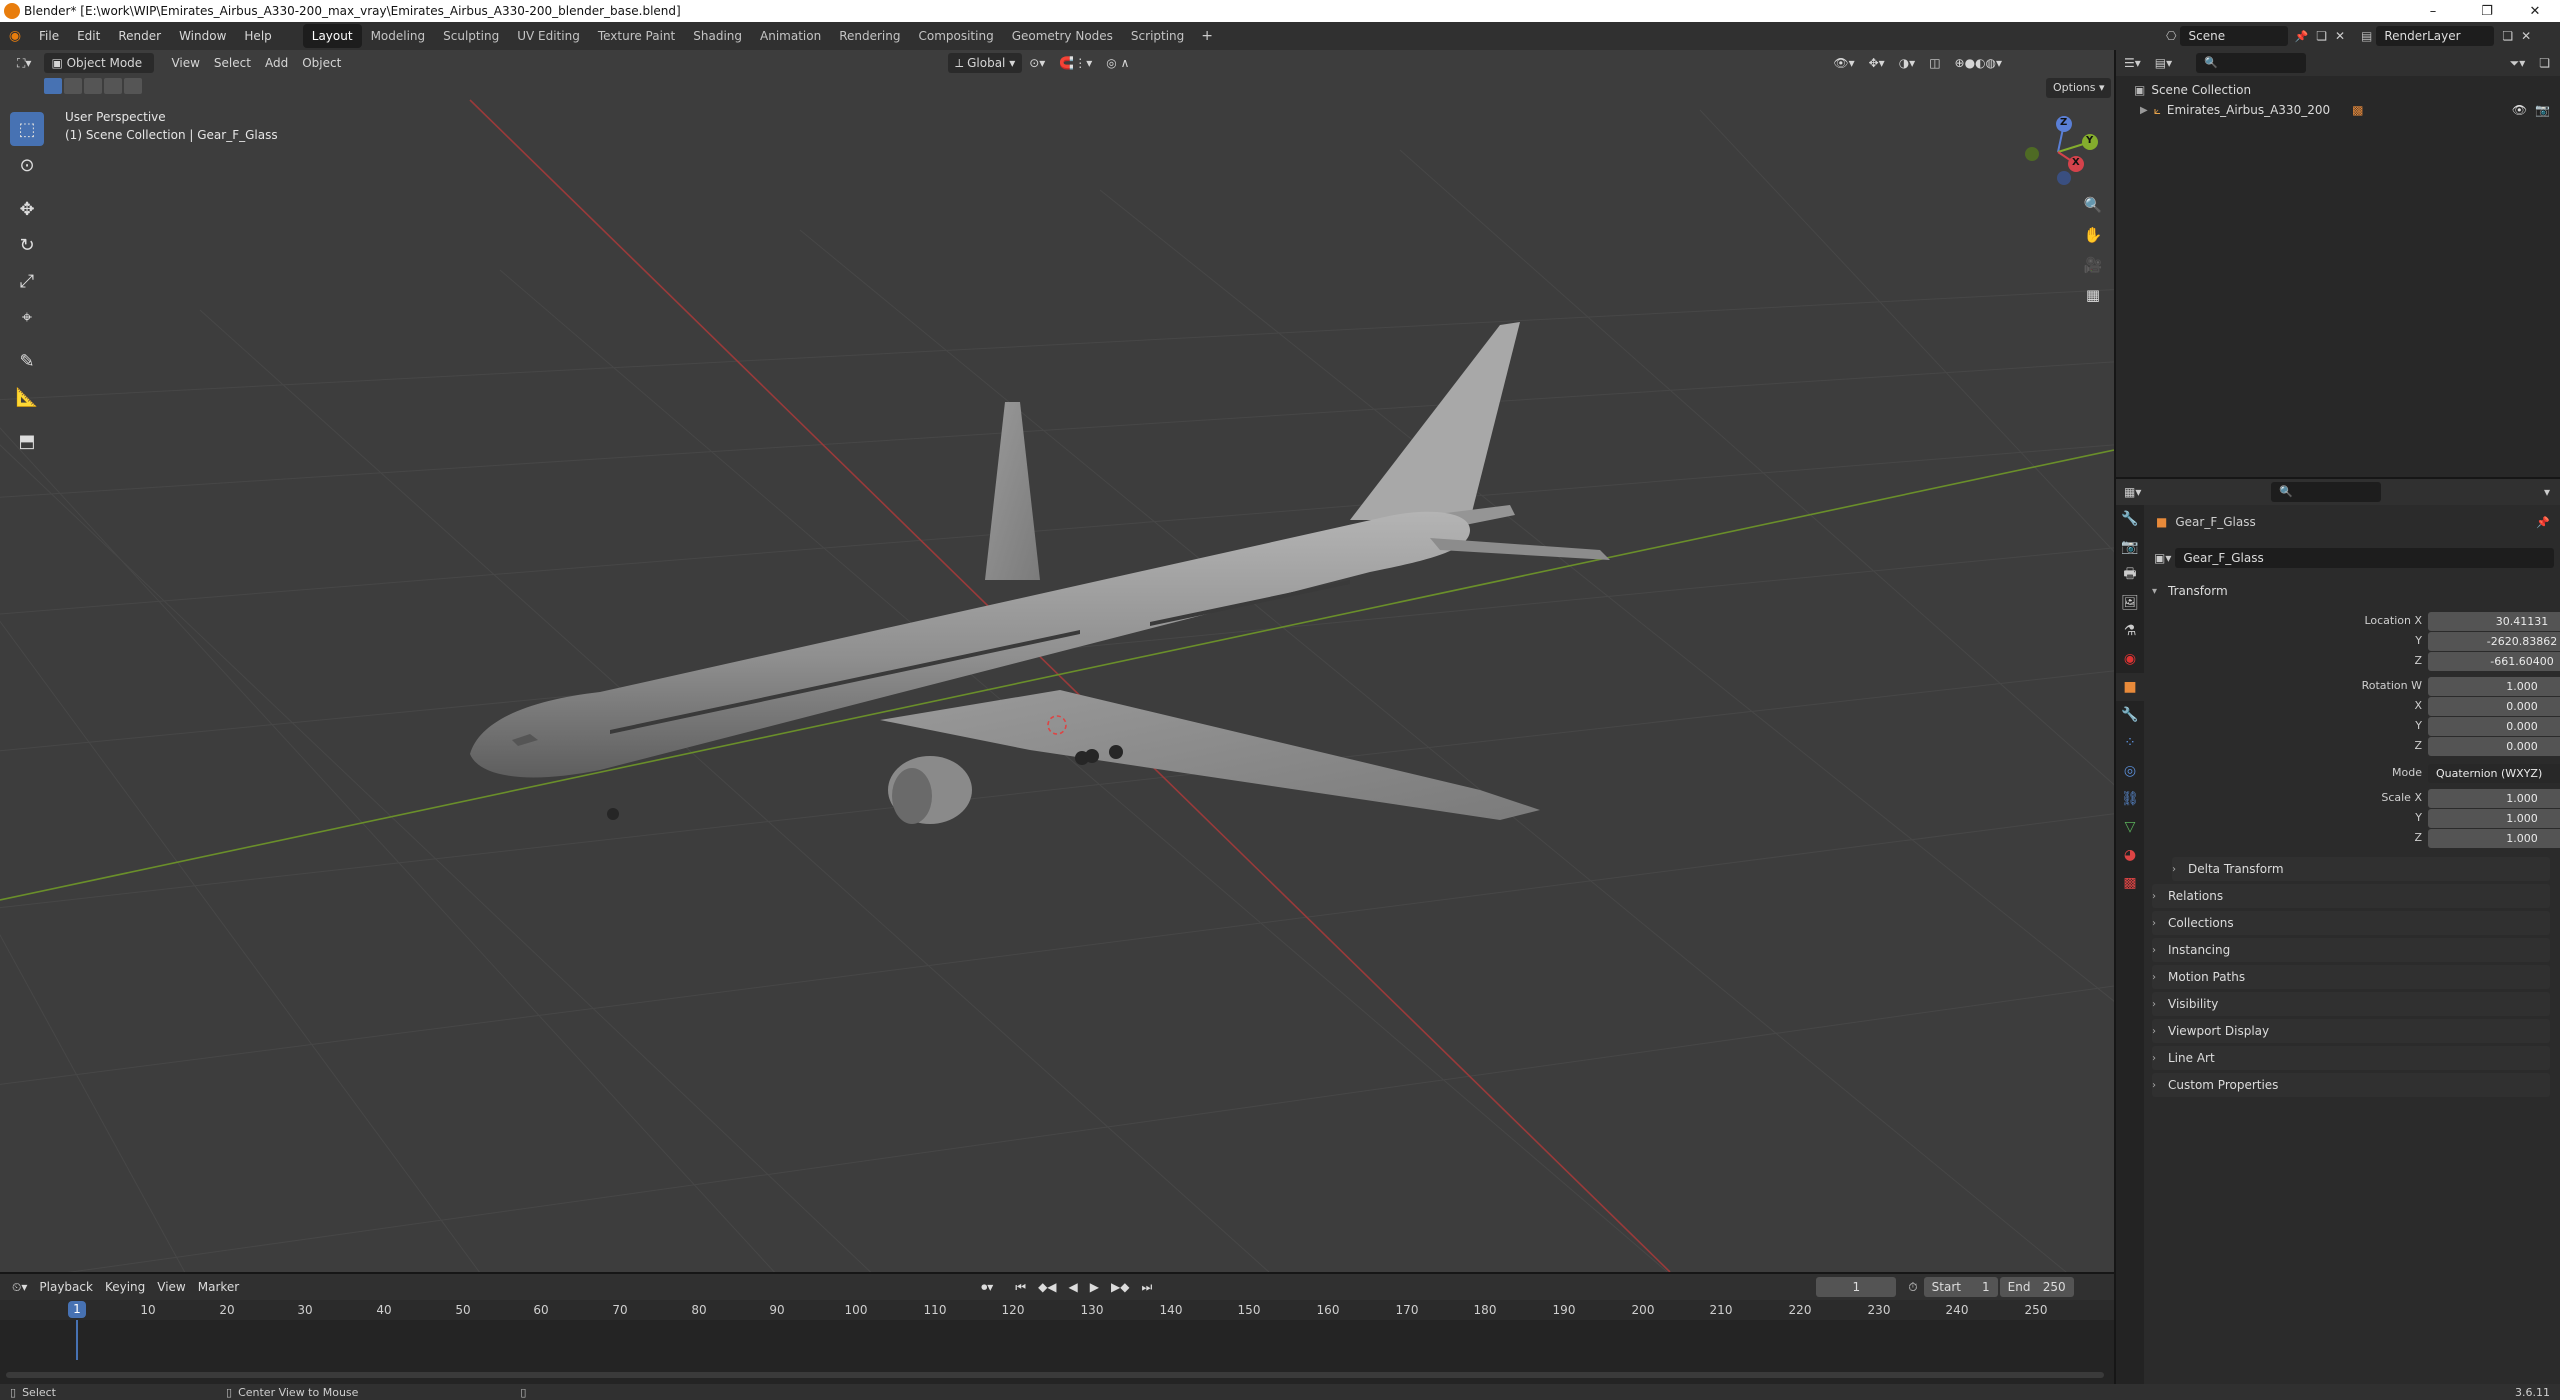  What do you see at coordinates (257, 36) in the screenshot?
I see `menu-help: Help` at bounding box center [257, 36].